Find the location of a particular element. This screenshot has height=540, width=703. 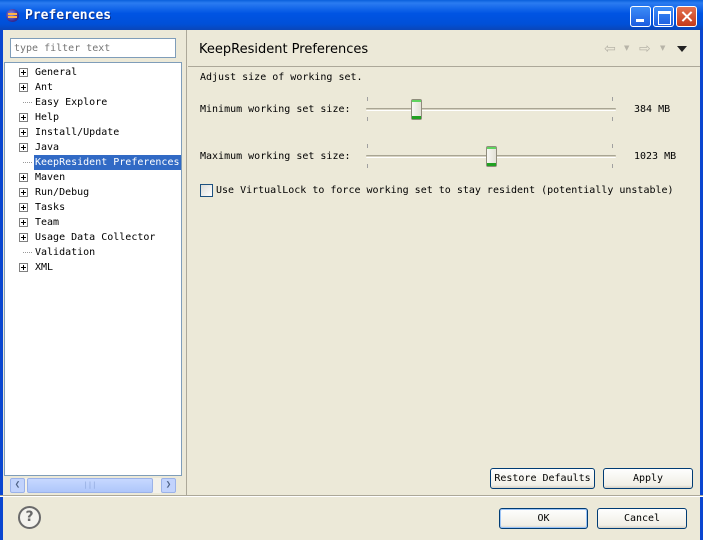

maximize-button is located at coordinates (663, 16).